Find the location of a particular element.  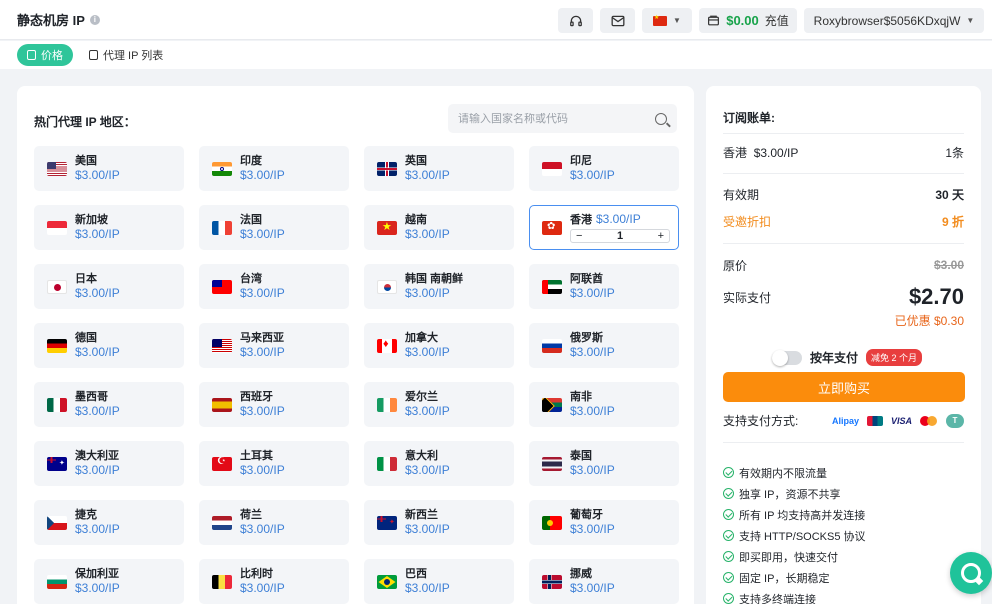

check-circle-icon is located at coordinates (728, 472).